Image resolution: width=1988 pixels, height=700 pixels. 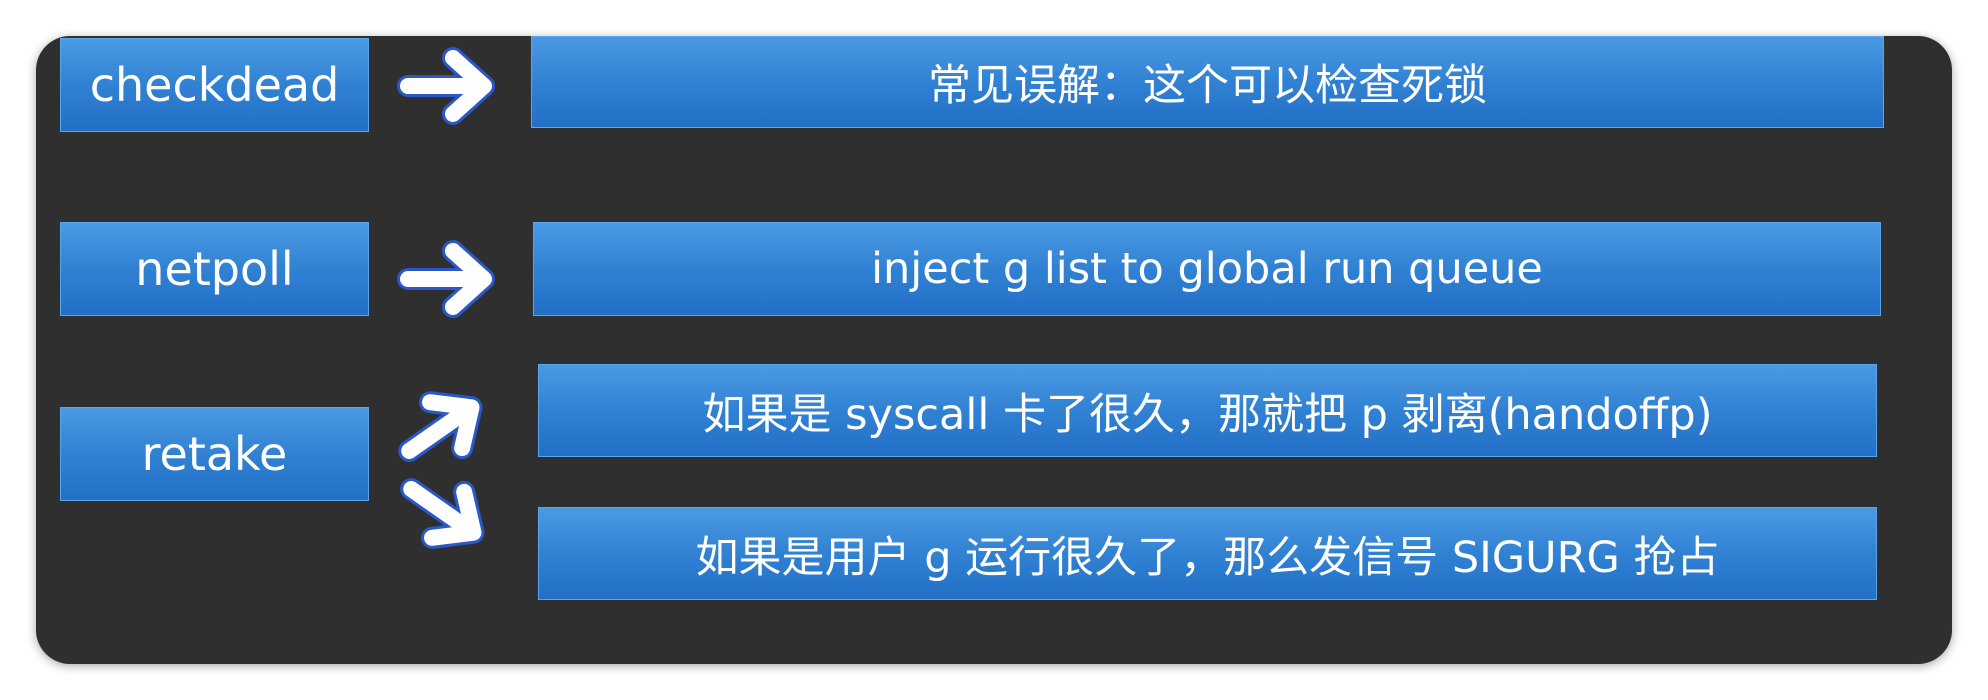 I want to click on retake-box: retake, so click(x=214, y=454).